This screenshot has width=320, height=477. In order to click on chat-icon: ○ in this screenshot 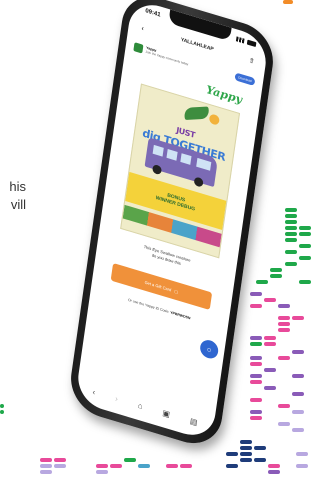, I will do `click(209, 349)`.